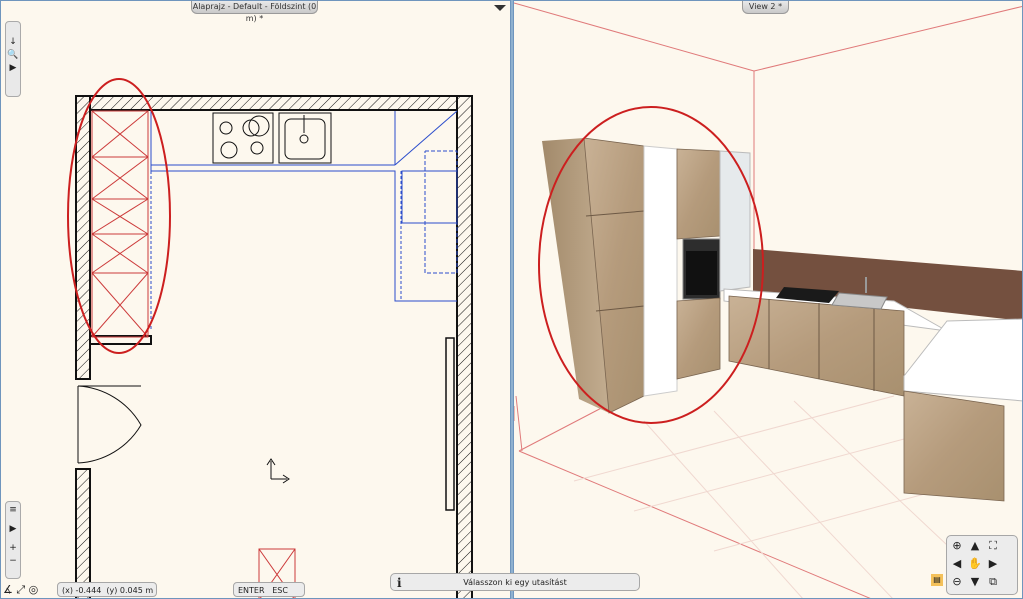 The width and height of the screenshot is (1023, 599). I want to click on layers-icon: ▤, so click(937, 580).